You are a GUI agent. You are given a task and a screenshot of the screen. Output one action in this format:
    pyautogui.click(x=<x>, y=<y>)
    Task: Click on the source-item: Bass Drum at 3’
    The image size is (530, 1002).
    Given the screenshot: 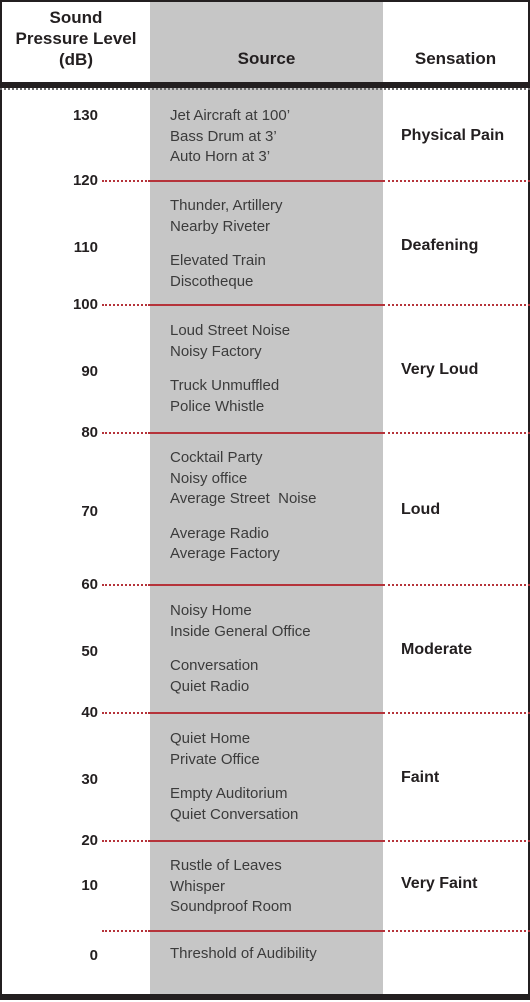 What is the action you would take?
    pyautogui.click(x=223, y=136)
    